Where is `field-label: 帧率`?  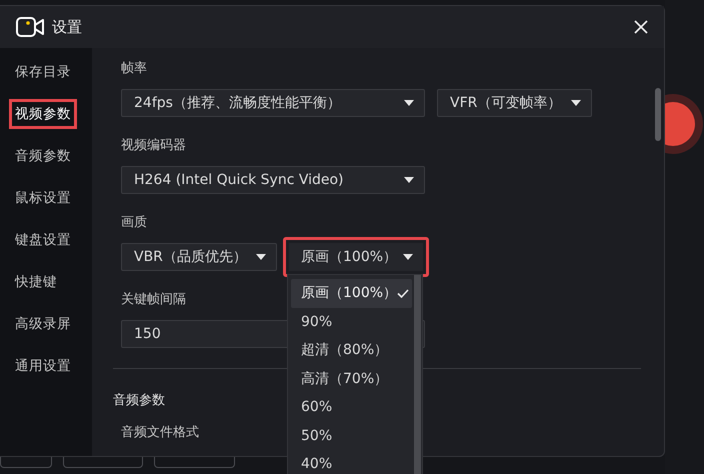
field-label: 帧率 is located at coordinates (134, 69).